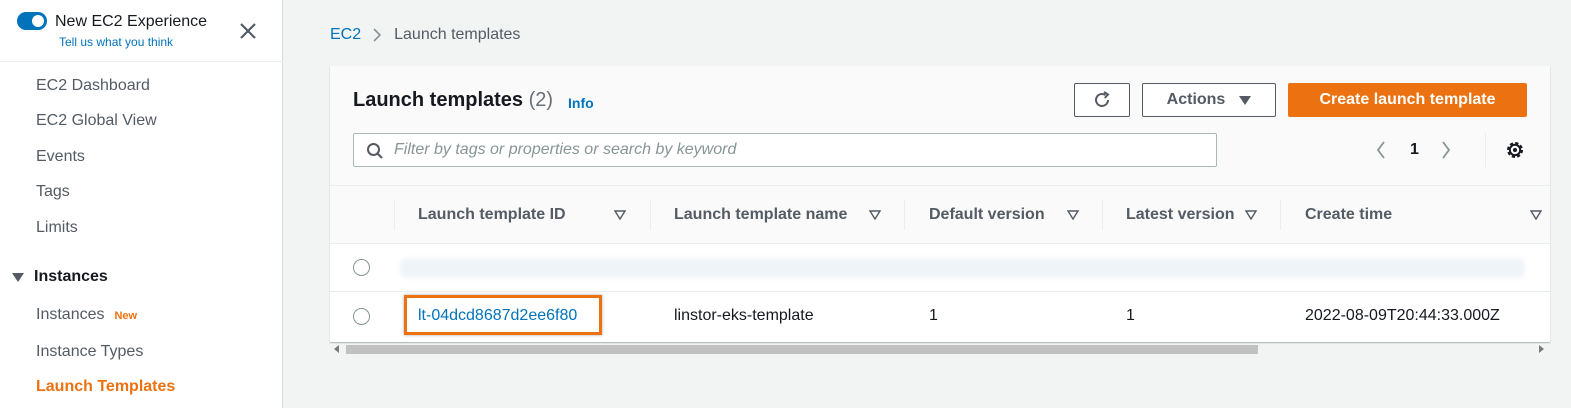  Describe the element at coordinates (1196, 99) in the screenshot. I see `actions-label: Actions` at that location.